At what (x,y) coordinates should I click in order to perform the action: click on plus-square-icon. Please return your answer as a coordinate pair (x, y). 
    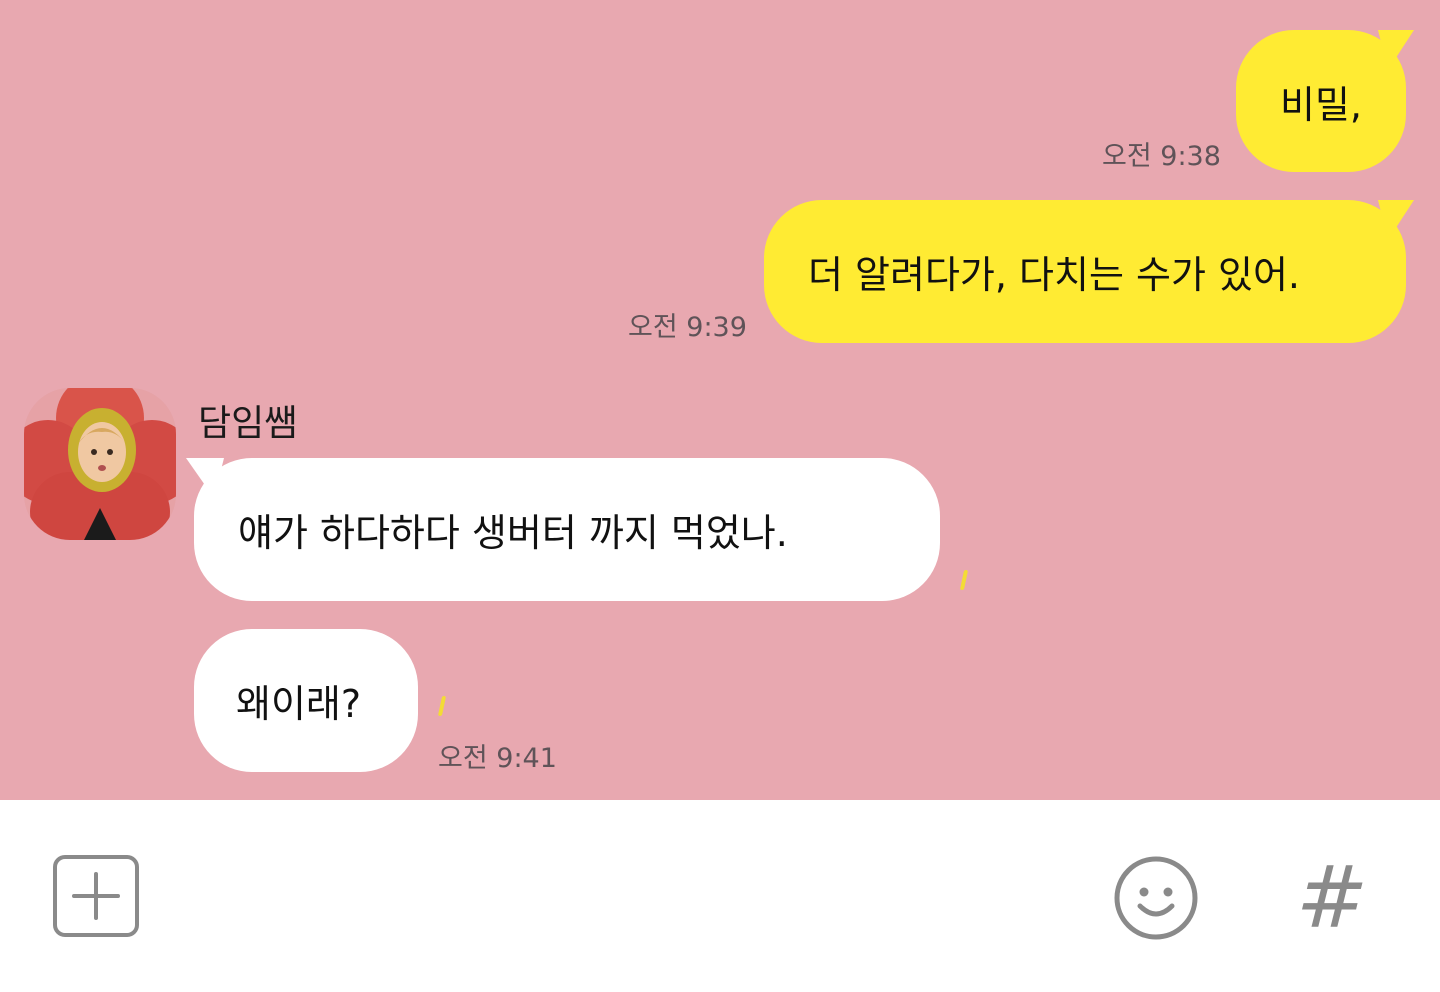
    Looking at the image, I should click on (96, 896).